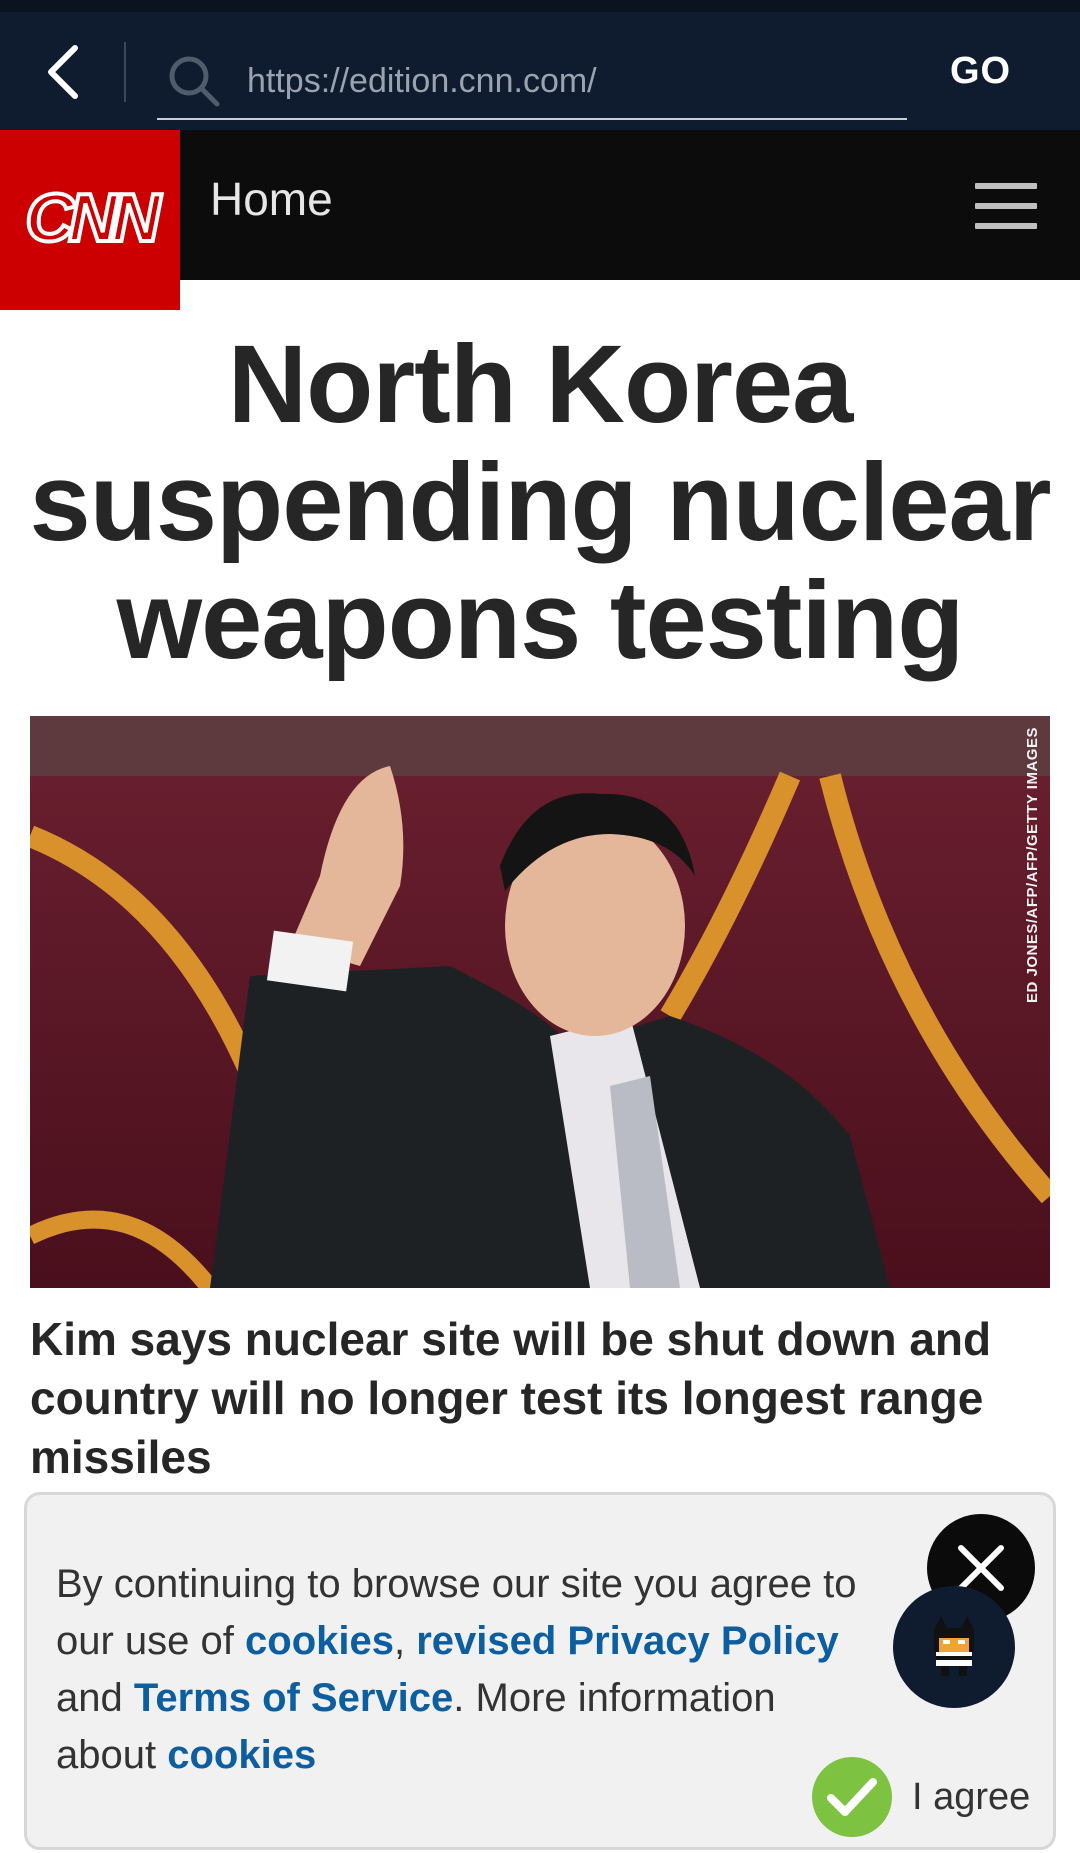 The width and height of the screenshot is (1080, 1853). I want to click on photo-credit: ED JONES/AFP/AFP/GETTY IMAGES, so click(1035, 869).